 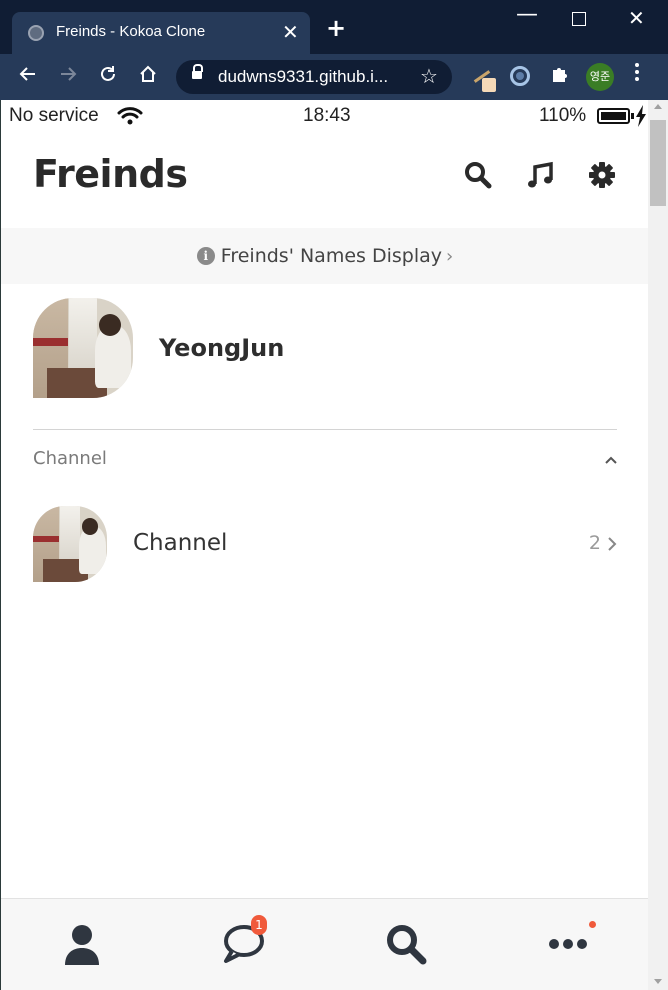 I want to click on scroll-down-arrow-icon, so click(x=658, y=981).